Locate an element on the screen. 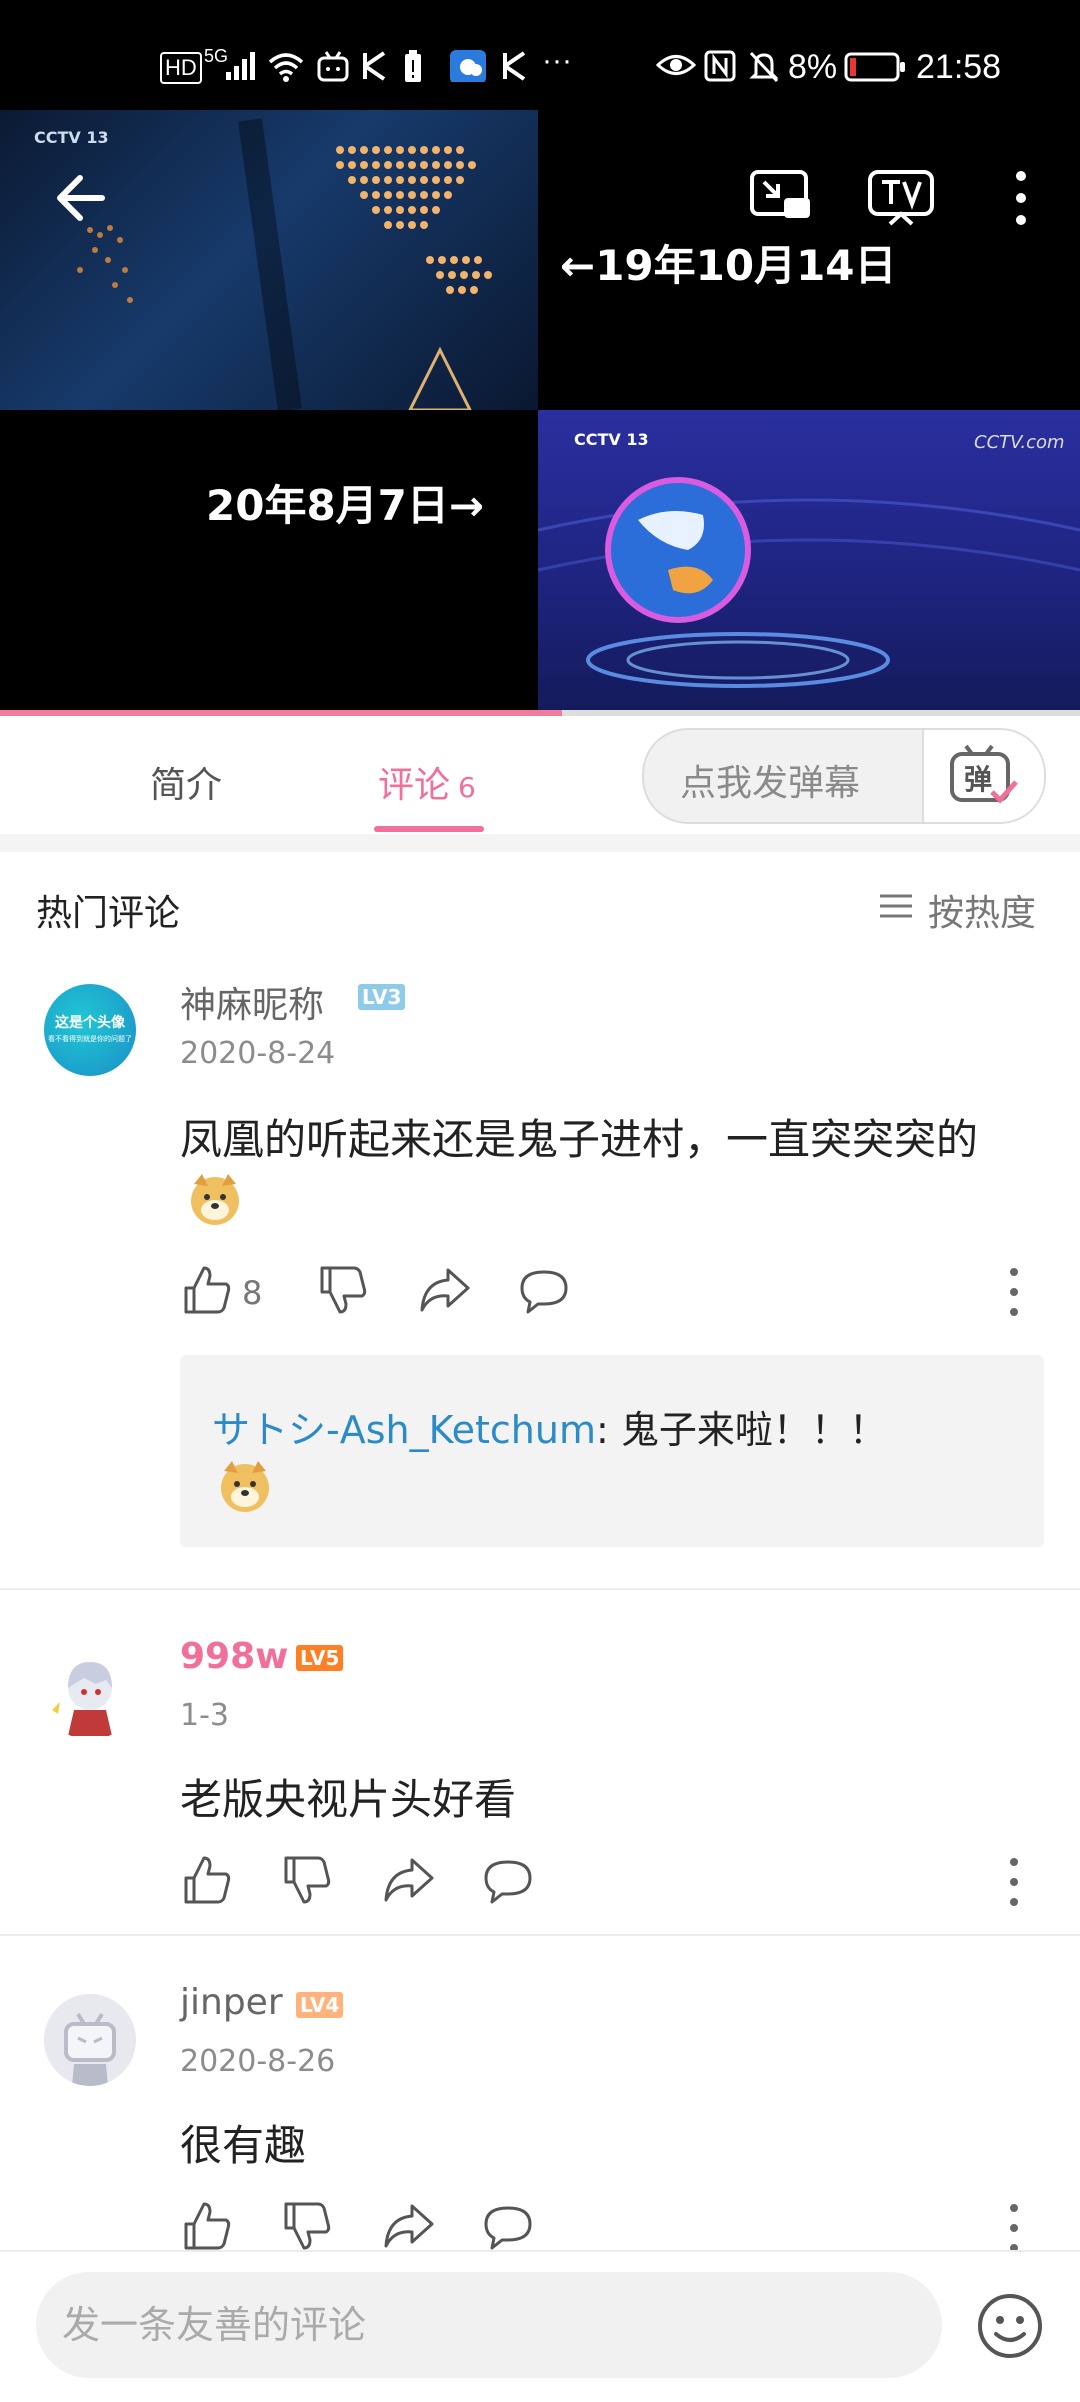 The image size is (1080, 2402). comment-input is located at coordinates (489, 2325).